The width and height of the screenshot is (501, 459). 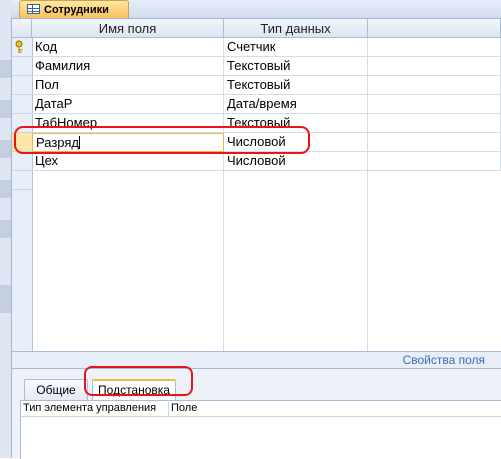 What do you see at coordinates (138, 381) in the screenshot?
I see `highlight-oval-tab` at bounding box center [138, 381].